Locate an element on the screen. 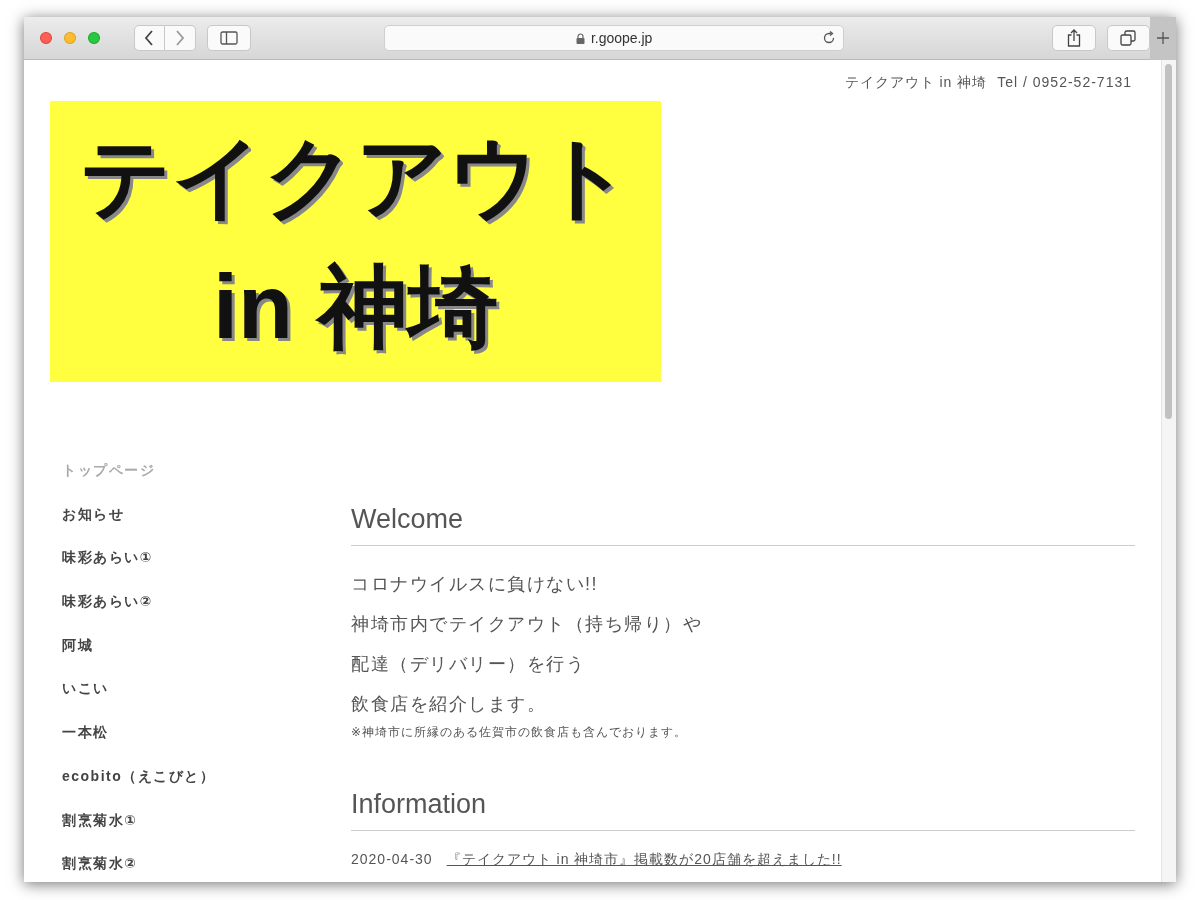  forward-icon is located at coordinates (179, 38).